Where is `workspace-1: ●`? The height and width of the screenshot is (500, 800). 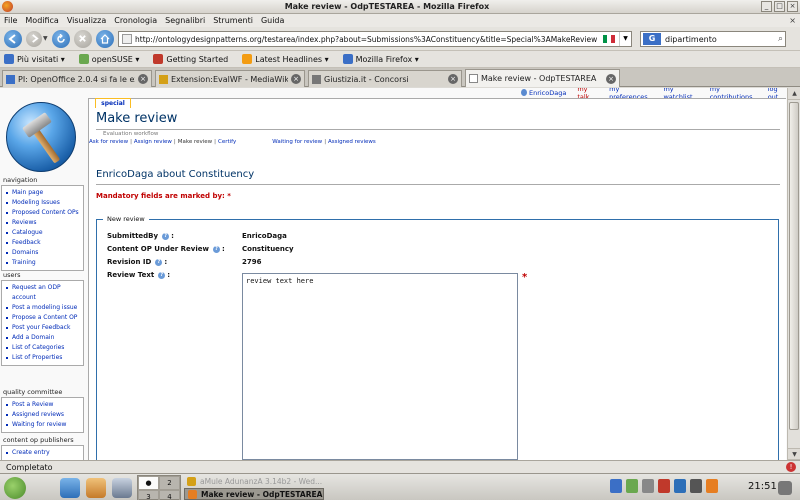 workspace-1: ● is located at coordinates (148, 483).